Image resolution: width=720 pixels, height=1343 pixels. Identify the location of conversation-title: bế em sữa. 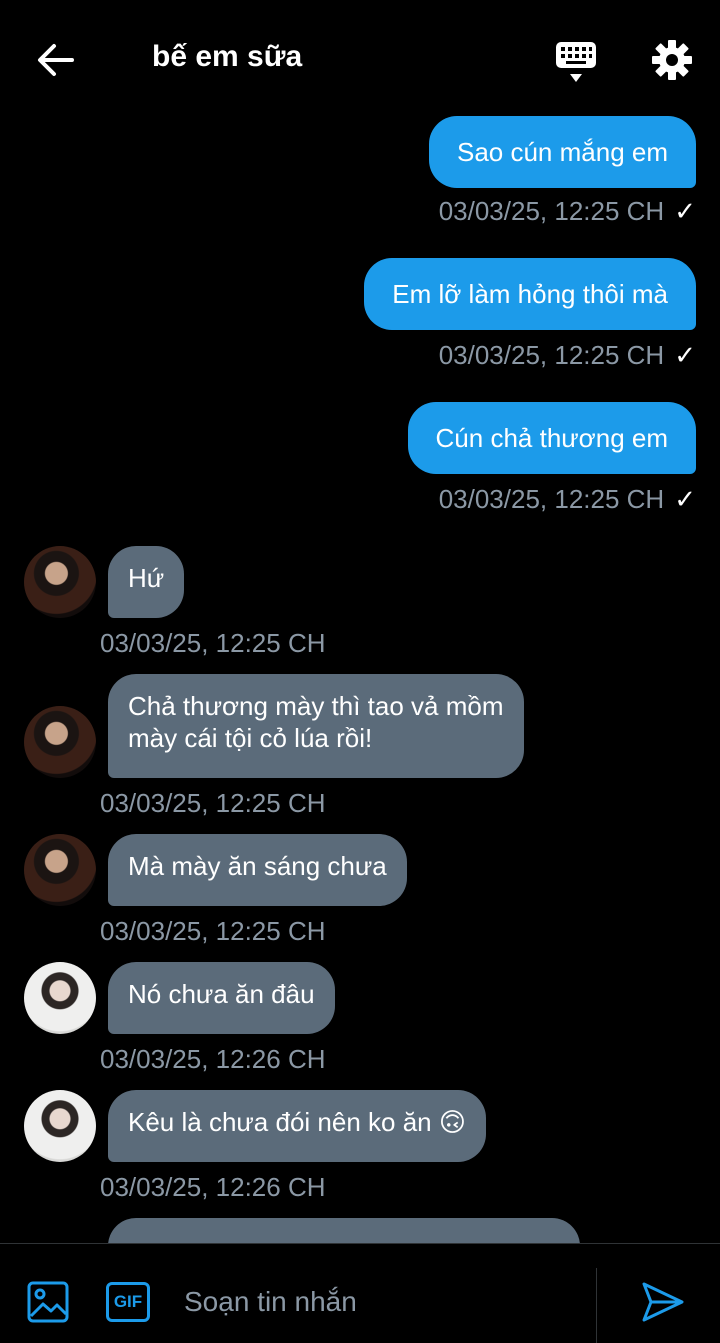
(227, 56).